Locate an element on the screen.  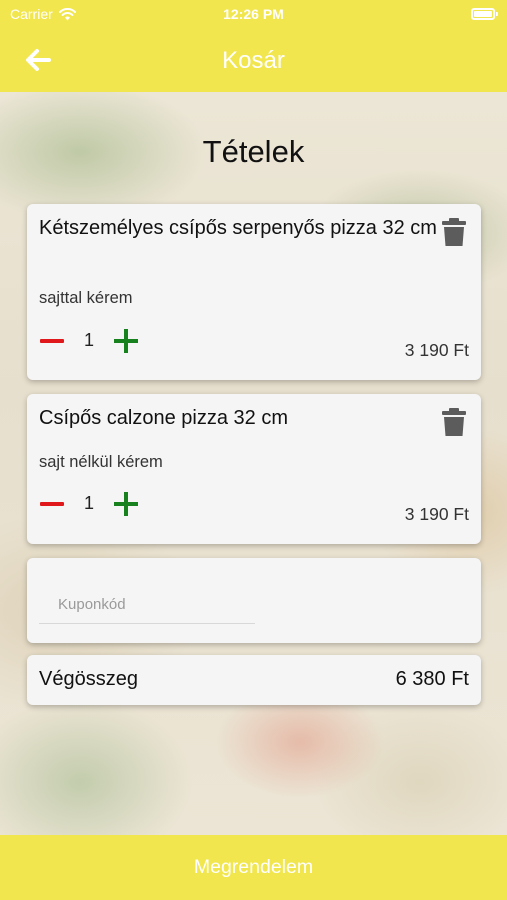
page-title: Kosár is located at coordinates (253, 60).